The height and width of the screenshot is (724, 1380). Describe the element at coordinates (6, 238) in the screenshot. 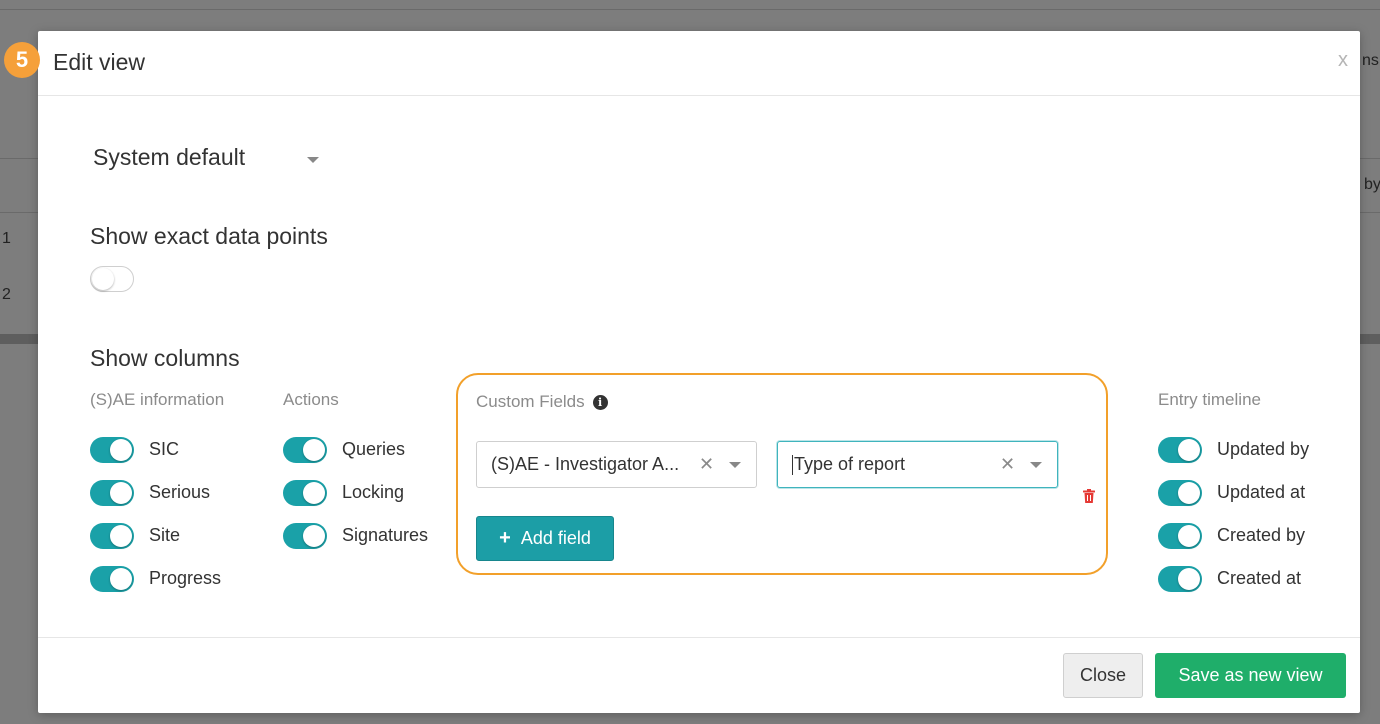

I see `bg-row-number: 1` at that location.